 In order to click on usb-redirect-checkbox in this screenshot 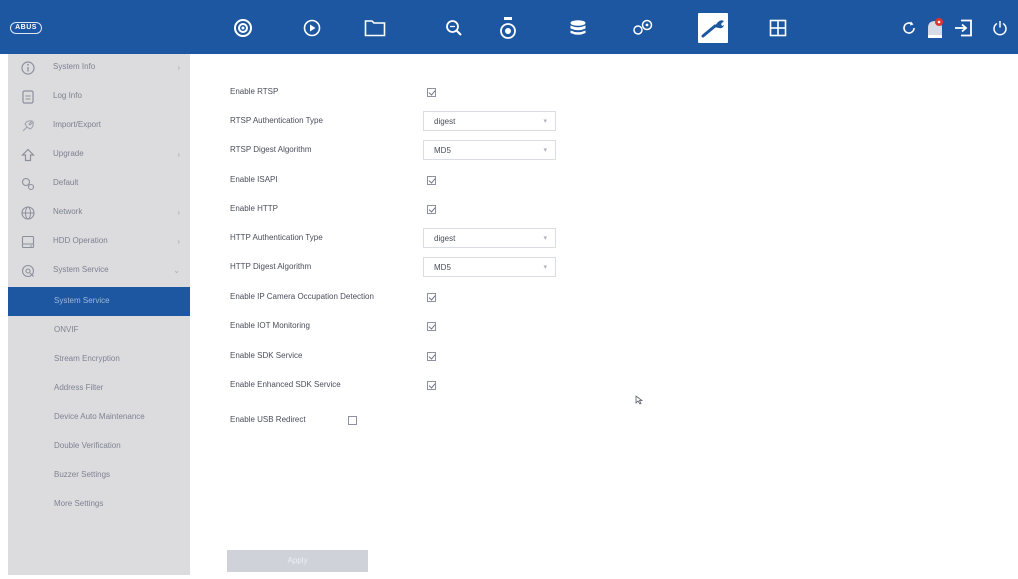, I will do `click(352, 420)`.